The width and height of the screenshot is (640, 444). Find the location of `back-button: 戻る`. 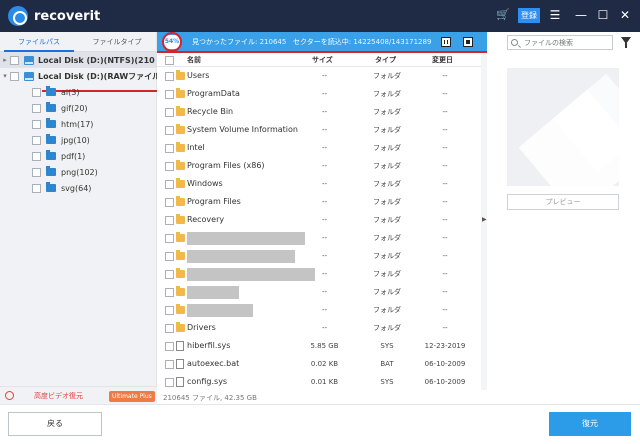

back-button: 戻る is located at coordinates (55, 424).